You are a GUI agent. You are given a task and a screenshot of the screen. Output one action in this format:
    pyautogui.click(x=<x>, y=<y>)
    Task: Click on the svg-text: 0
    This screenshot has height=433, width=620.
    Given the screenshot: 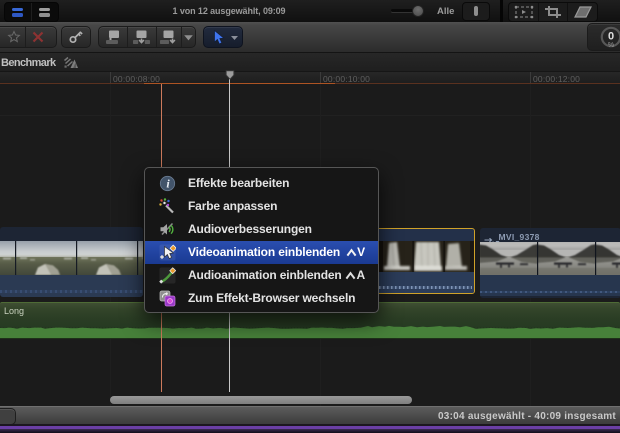 What is the action you would take?
    pyautogui.click(x=611, y=37)
    